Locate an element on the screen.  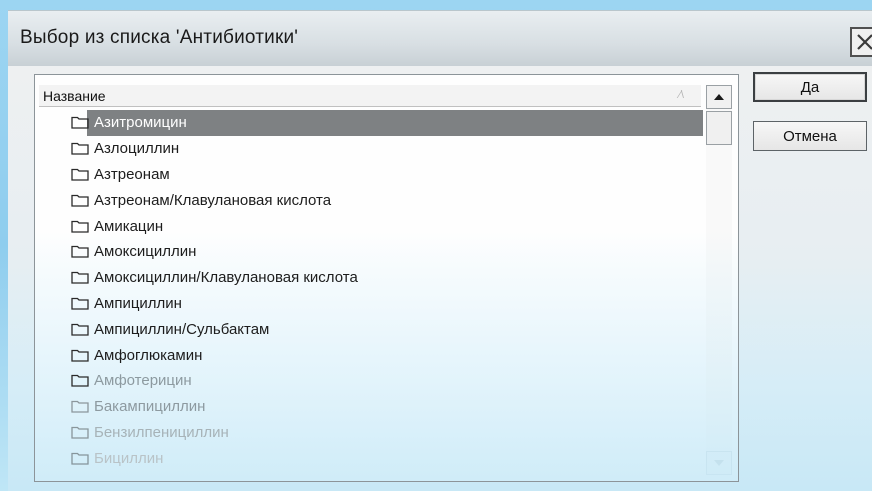
list-item-label: Амфоглюкамин is located at coordinates (148, 355).